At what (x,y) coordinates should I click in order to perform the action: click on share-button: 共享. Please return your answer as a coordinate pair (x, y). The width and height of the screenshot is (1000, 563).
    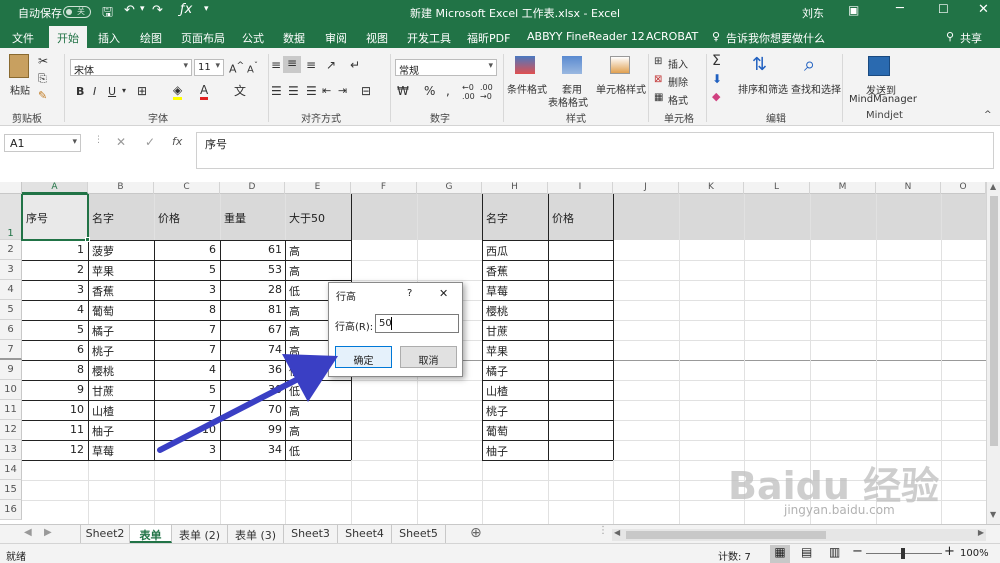
    Looking at the image, I should click on (971, 38).